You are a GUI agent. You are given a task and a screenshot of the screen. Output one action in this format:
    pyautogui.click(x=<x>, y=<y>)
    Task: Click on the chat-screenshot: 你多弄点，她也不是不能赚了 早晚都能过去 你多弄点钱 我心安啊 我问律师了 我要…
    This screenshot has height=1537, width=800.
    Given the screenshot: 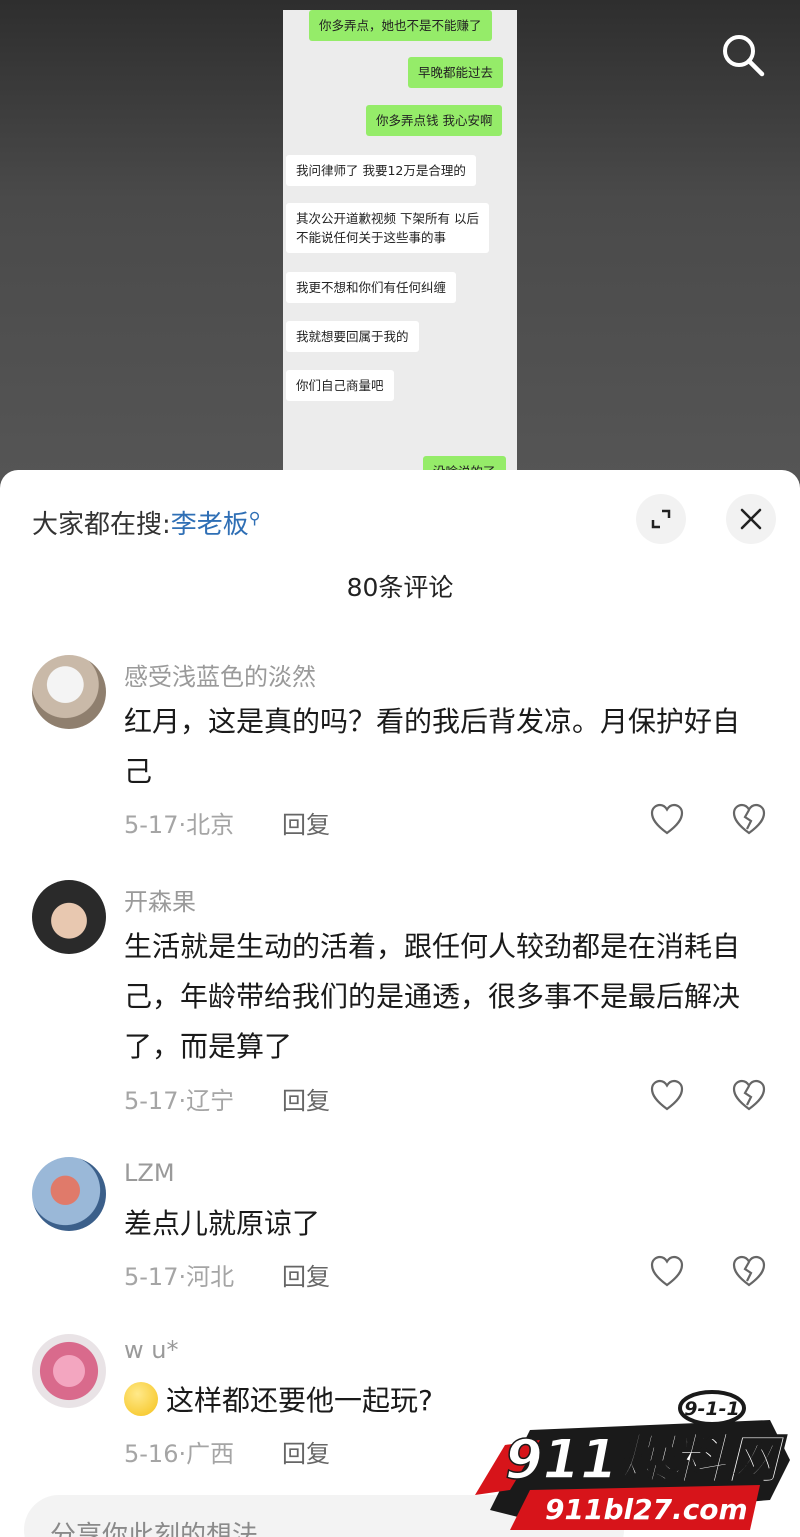 What is the action you would take?
    pyautogui.click(x=400, y=250)
    